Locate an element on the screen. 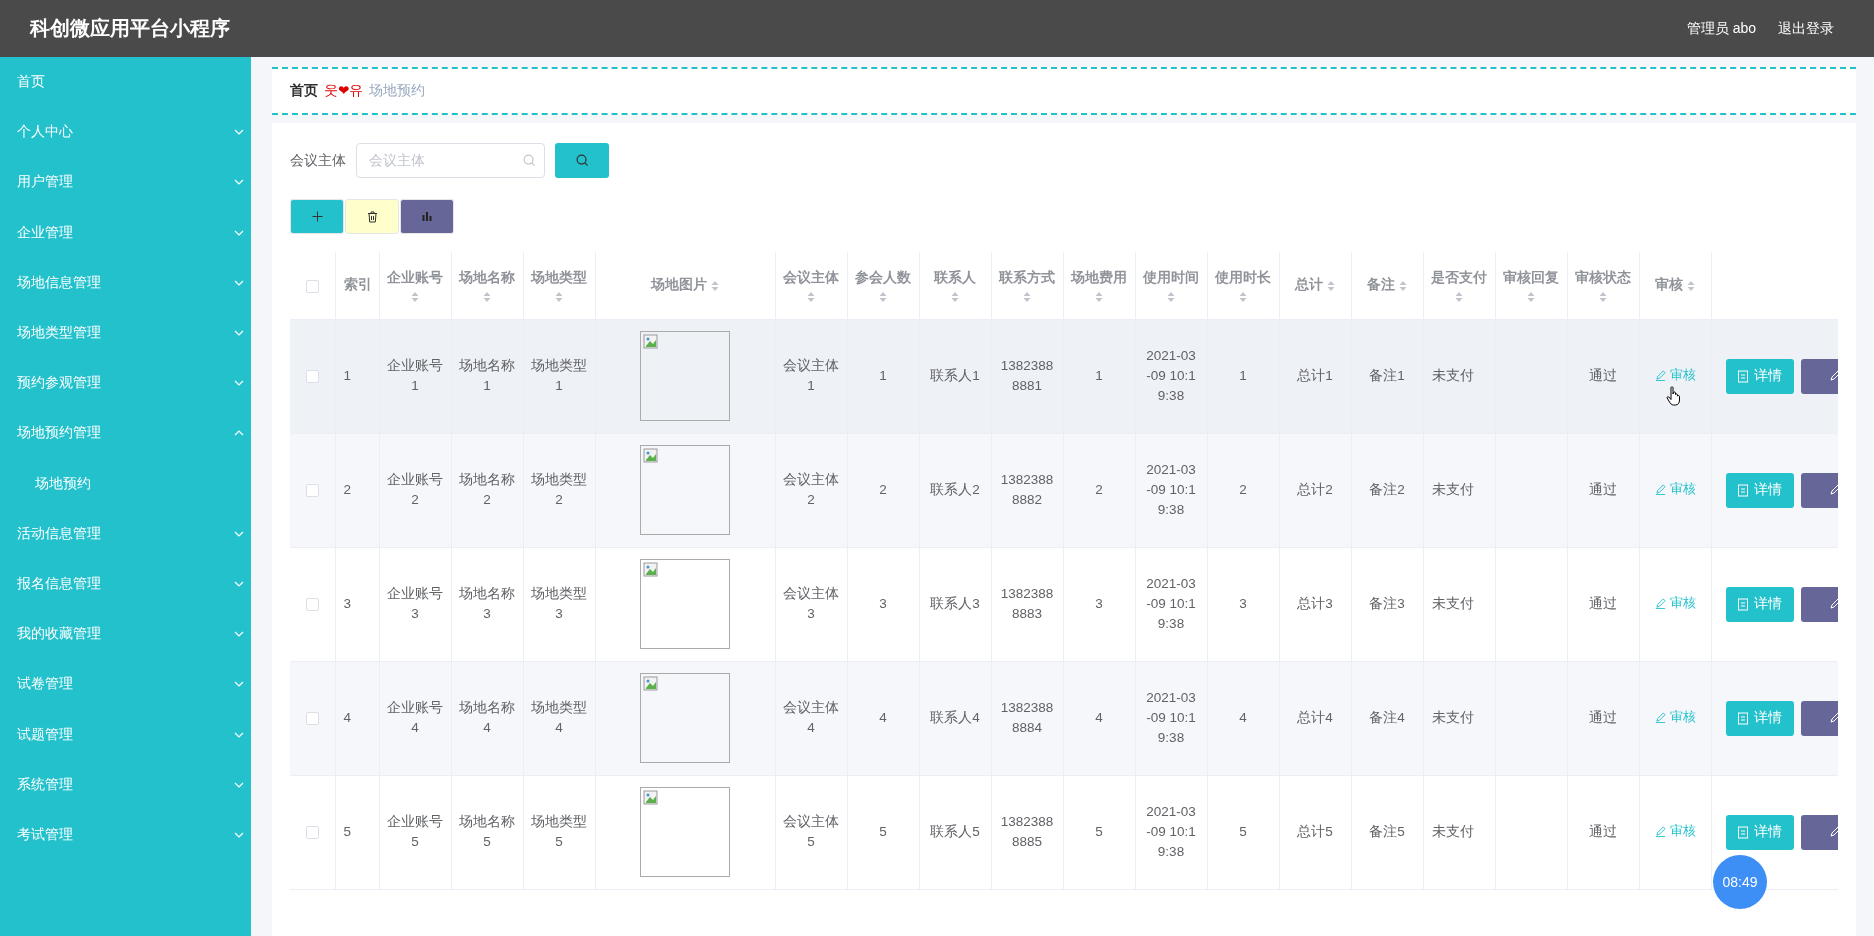  table-cell: 5 is located at coordinates (347, 831).